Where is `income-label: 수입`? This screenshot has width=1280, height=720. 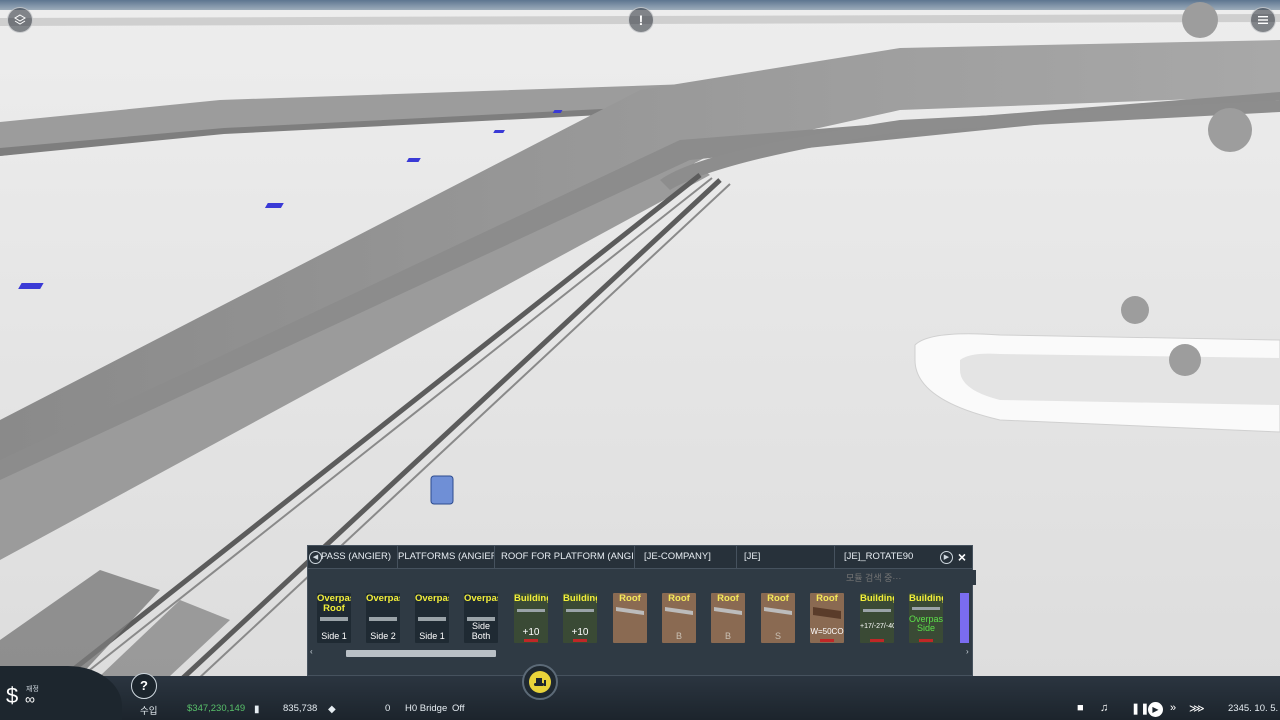
income-label: 수입 is located at coordinates (149, 711).